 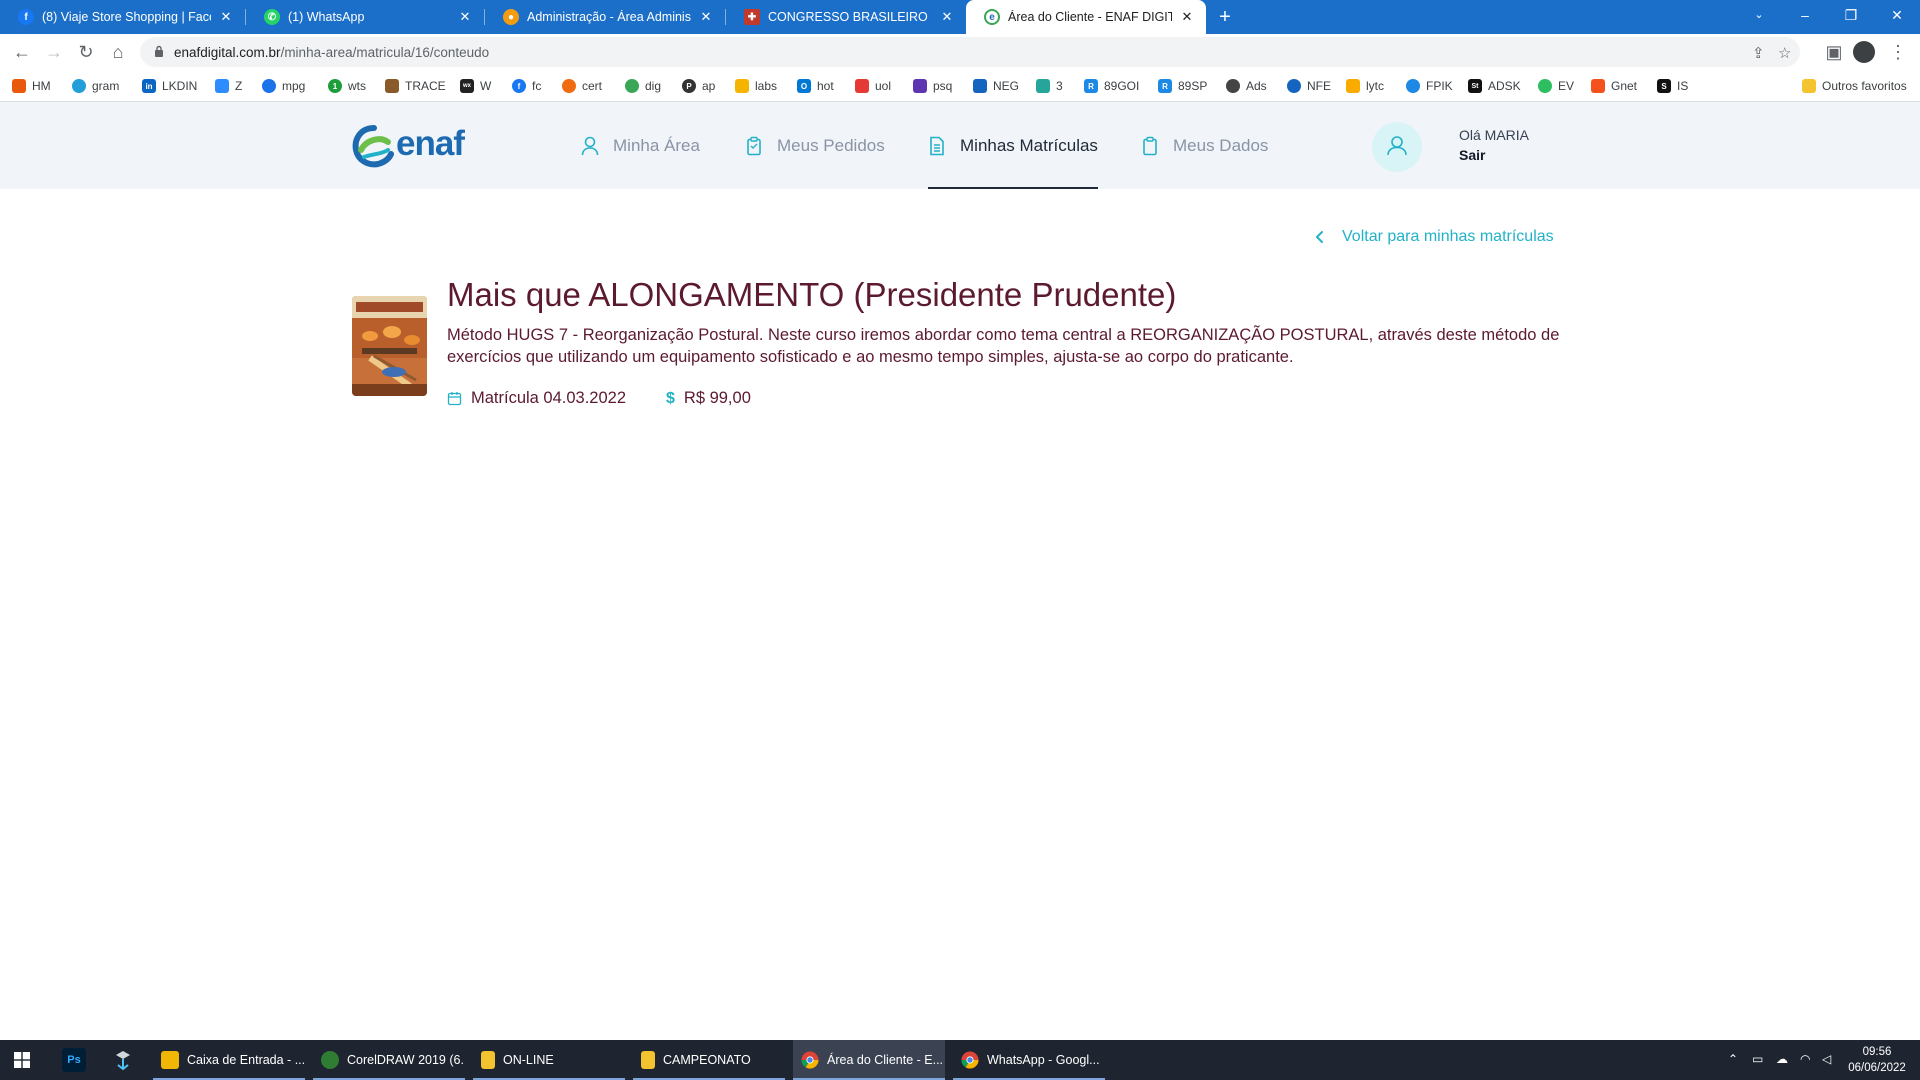 What do you see at coordinates (1758, 53) in the screenshot?
I see `share-icon: ⇪` at bounding box center [1758, 53].